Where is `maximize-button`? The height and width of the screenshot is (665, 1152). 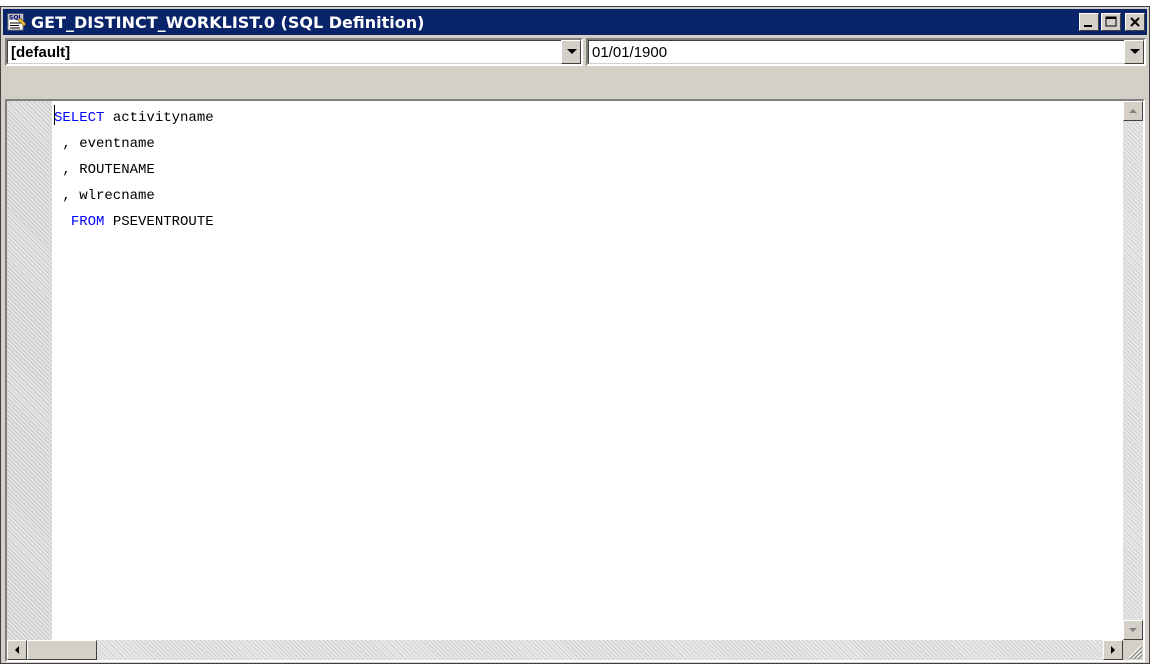 maximize-button is located at coordinates (1111, 22).